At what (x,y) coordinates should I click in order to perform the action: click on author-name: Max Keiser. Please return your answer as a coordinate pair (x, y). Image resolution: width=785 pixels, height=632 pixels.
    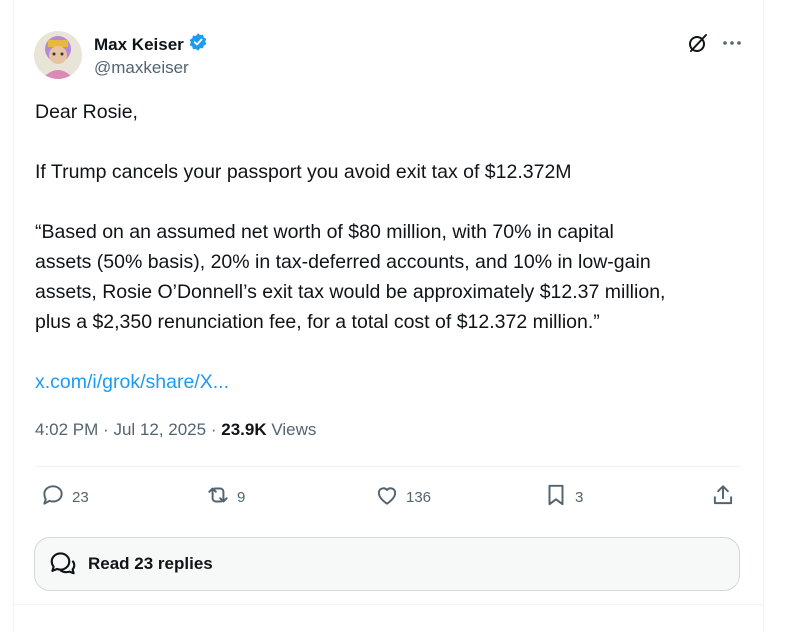
    Looking at the image, I should click on (139, 45).